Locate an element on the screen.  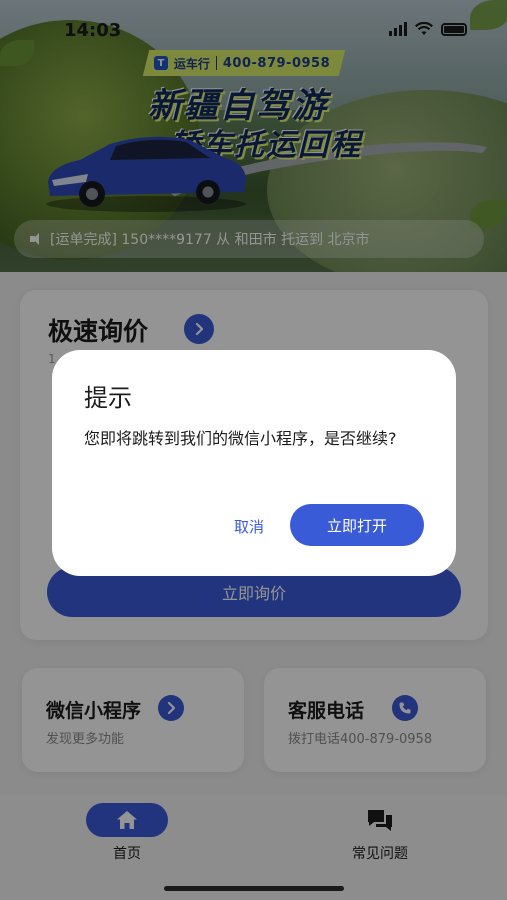
cancel-button: 取消 is located at coordinates (249, 526).